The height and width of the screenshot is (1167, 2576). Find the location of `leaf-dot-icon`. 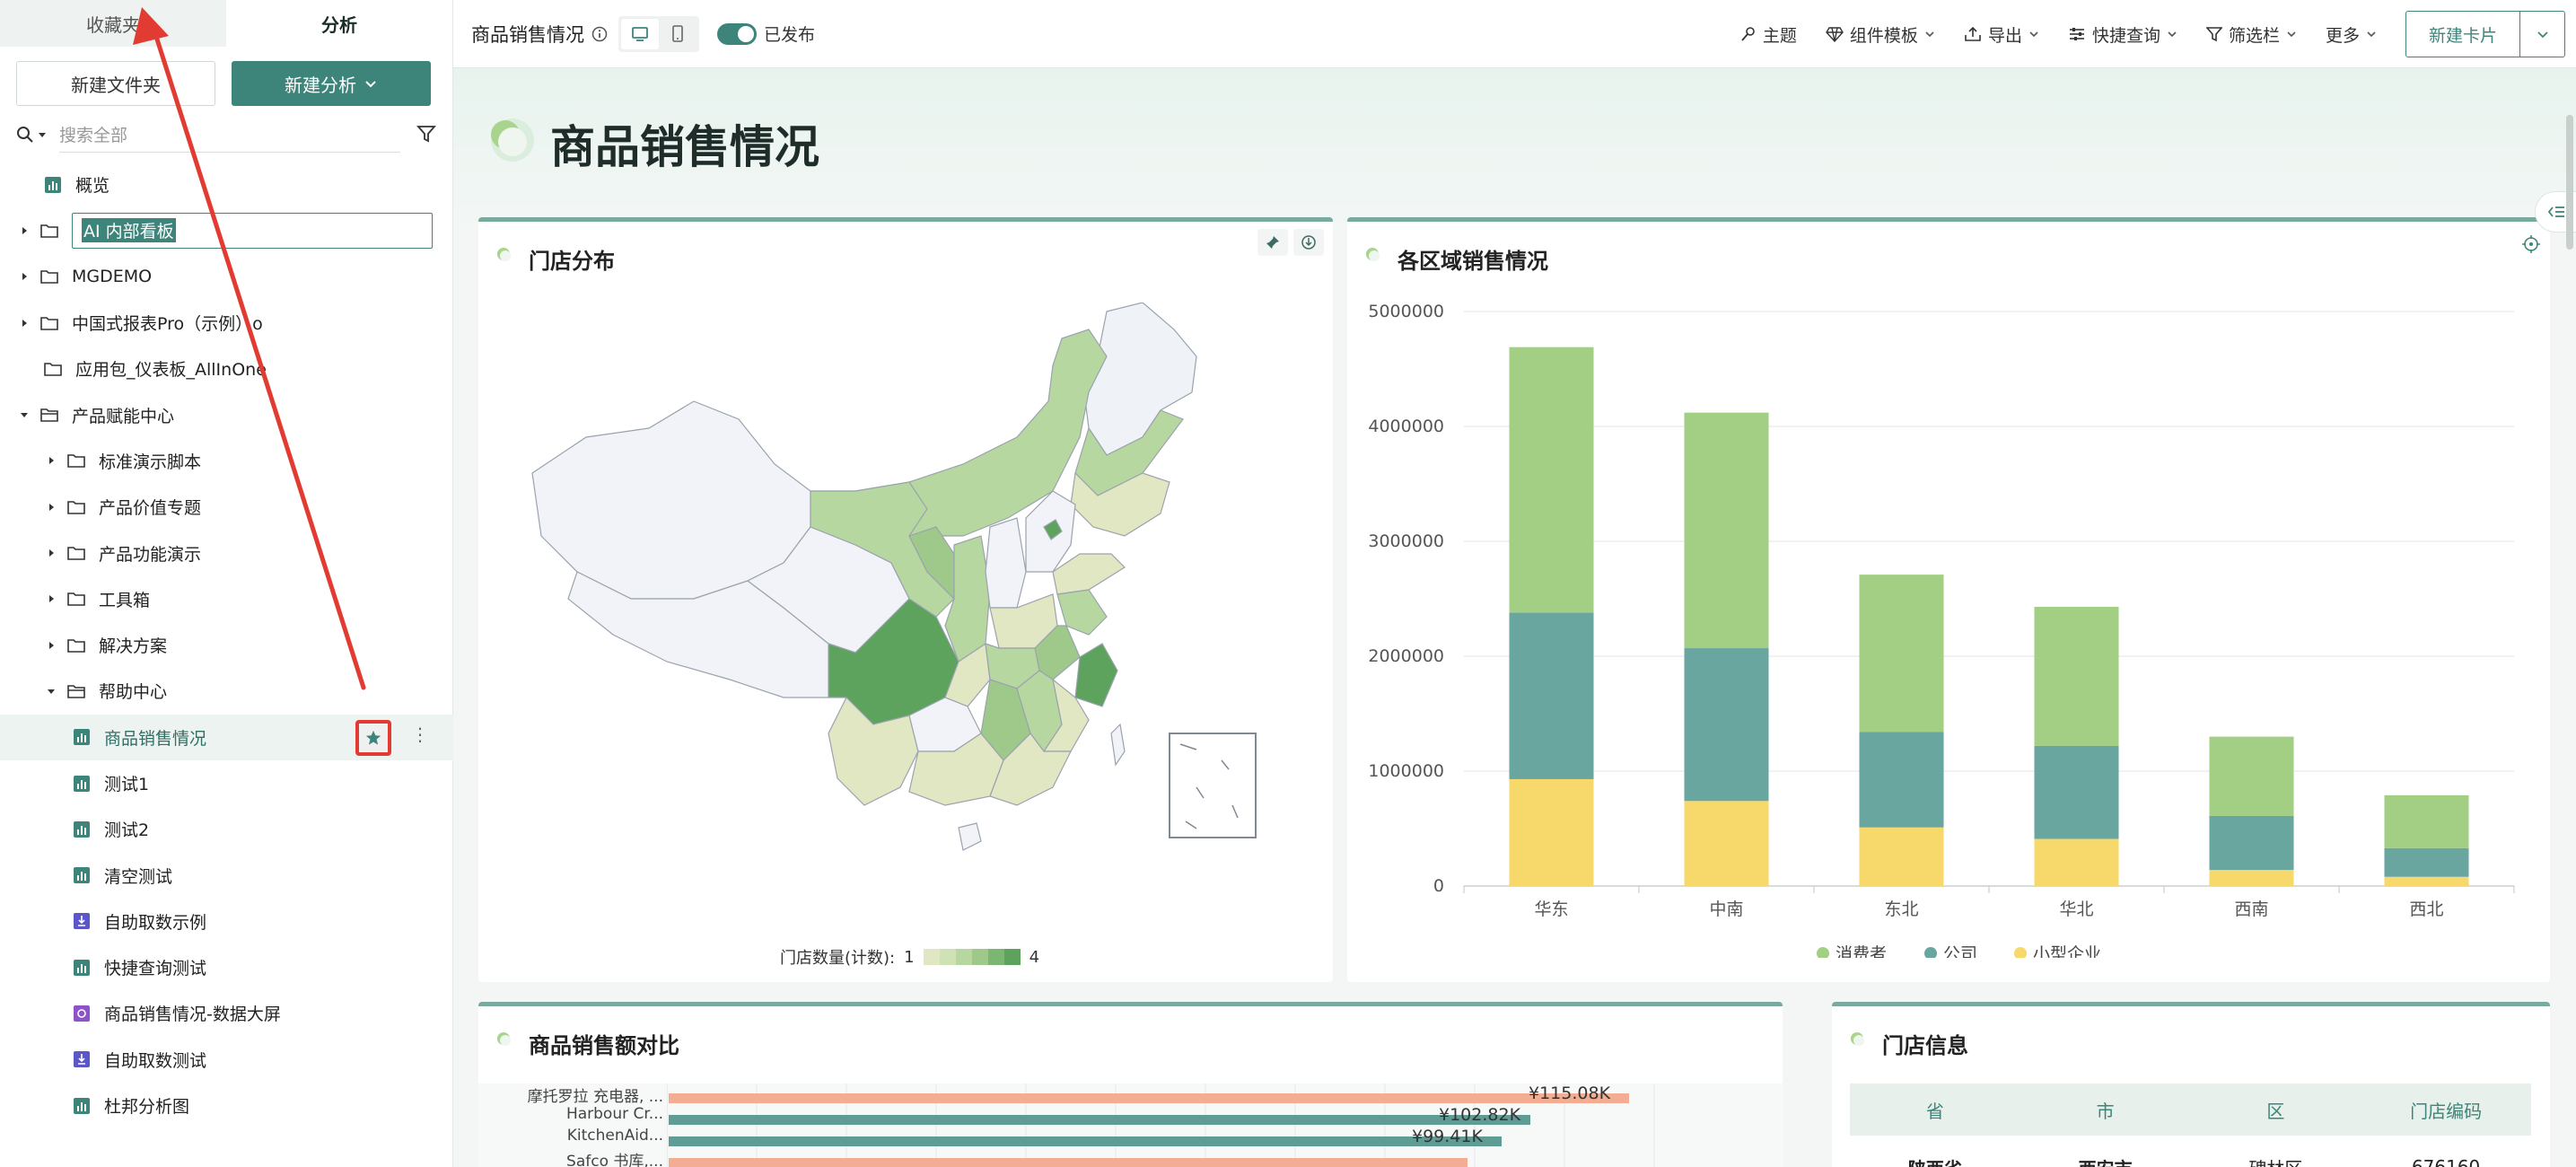

leaf-dot-icon is located at coordinates (1373, 254).